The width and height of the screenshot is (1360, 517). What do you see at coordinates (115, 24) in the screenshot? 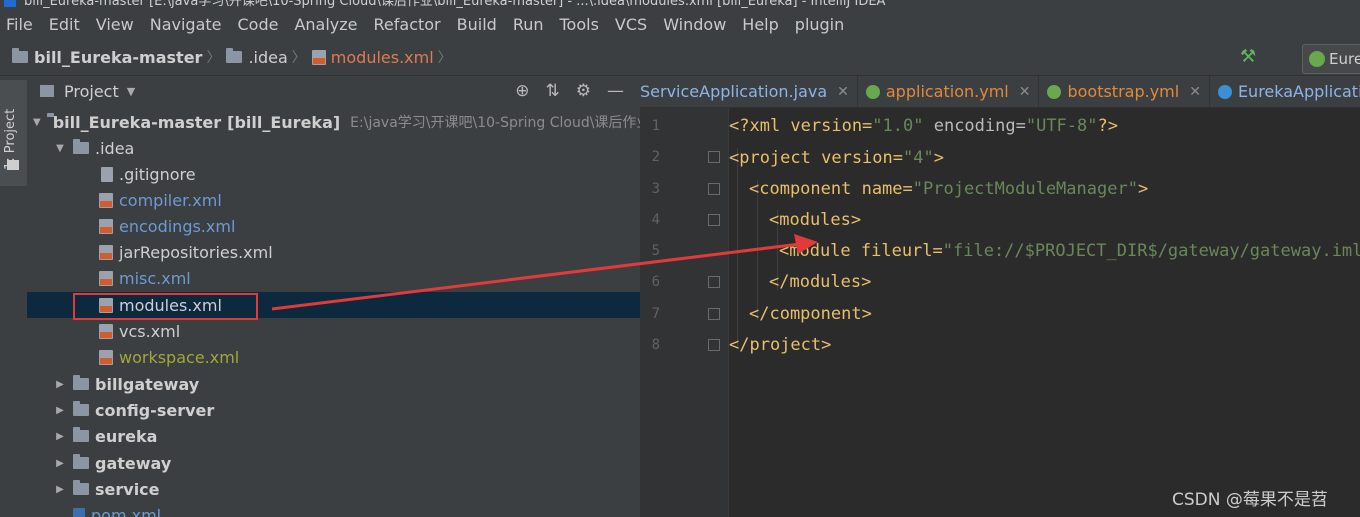
I see `menu-view: View` at bounding box center [115, 24].